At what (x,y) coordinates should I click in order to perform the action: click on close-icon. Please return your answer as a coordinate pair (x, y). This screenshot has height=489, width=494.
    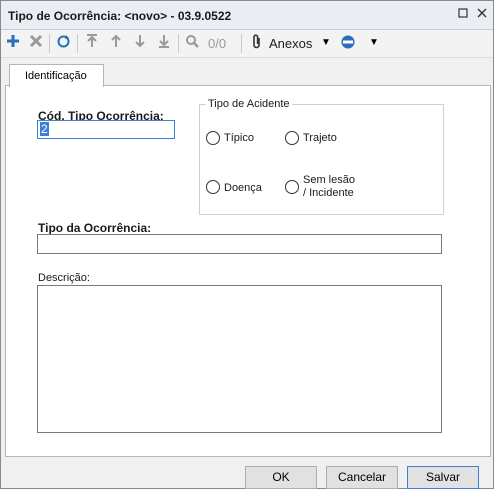
    Looking at the image, I should click on (482, 13).